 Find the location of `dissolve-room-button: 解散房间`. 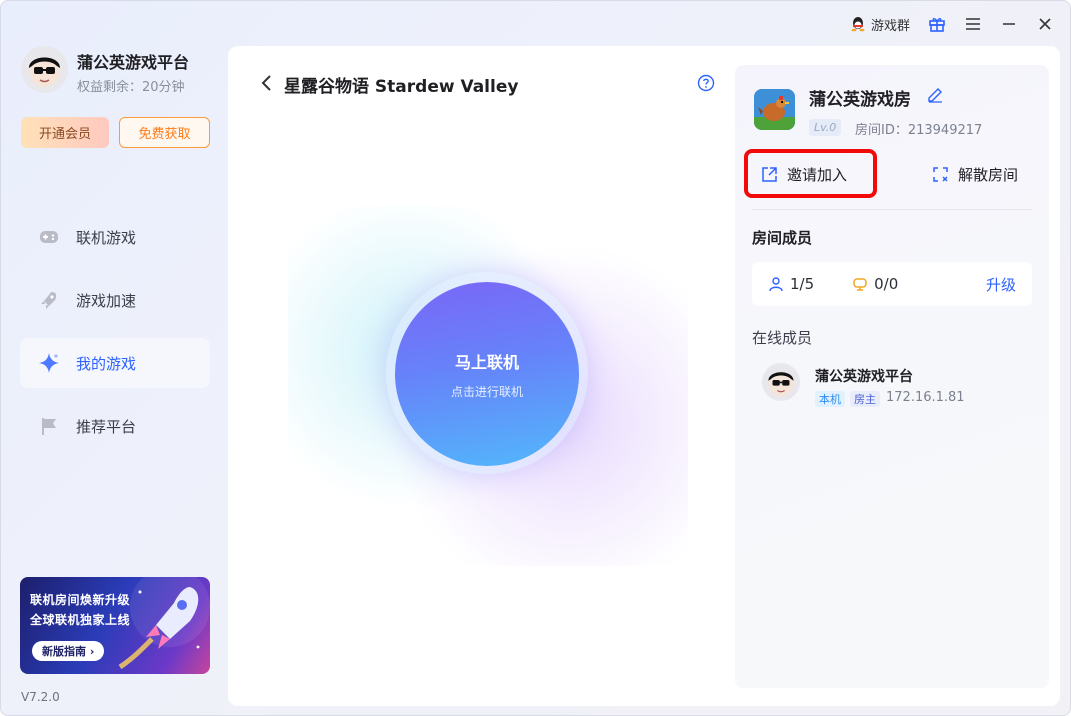

dissolve-room-button: 解散房间 is located at coordinates (975, 174).